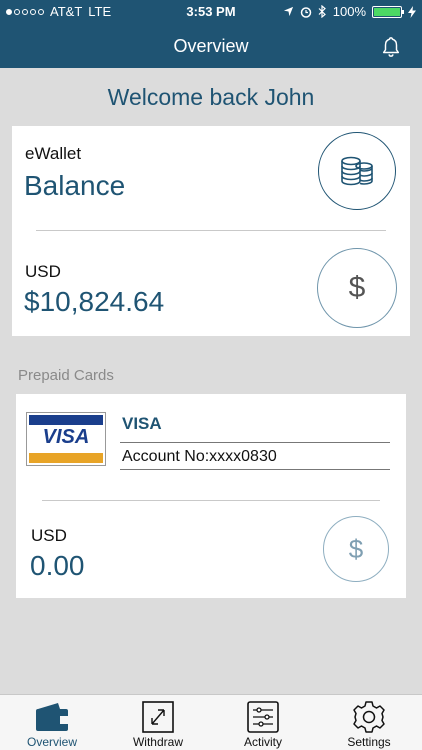 The height and width of the screenshot is (750, 422). What do you see at coordinates (255, 456) in the screenshot?
I see `account-number: Account No:xxxx0830` at bounding box center [255, 456].